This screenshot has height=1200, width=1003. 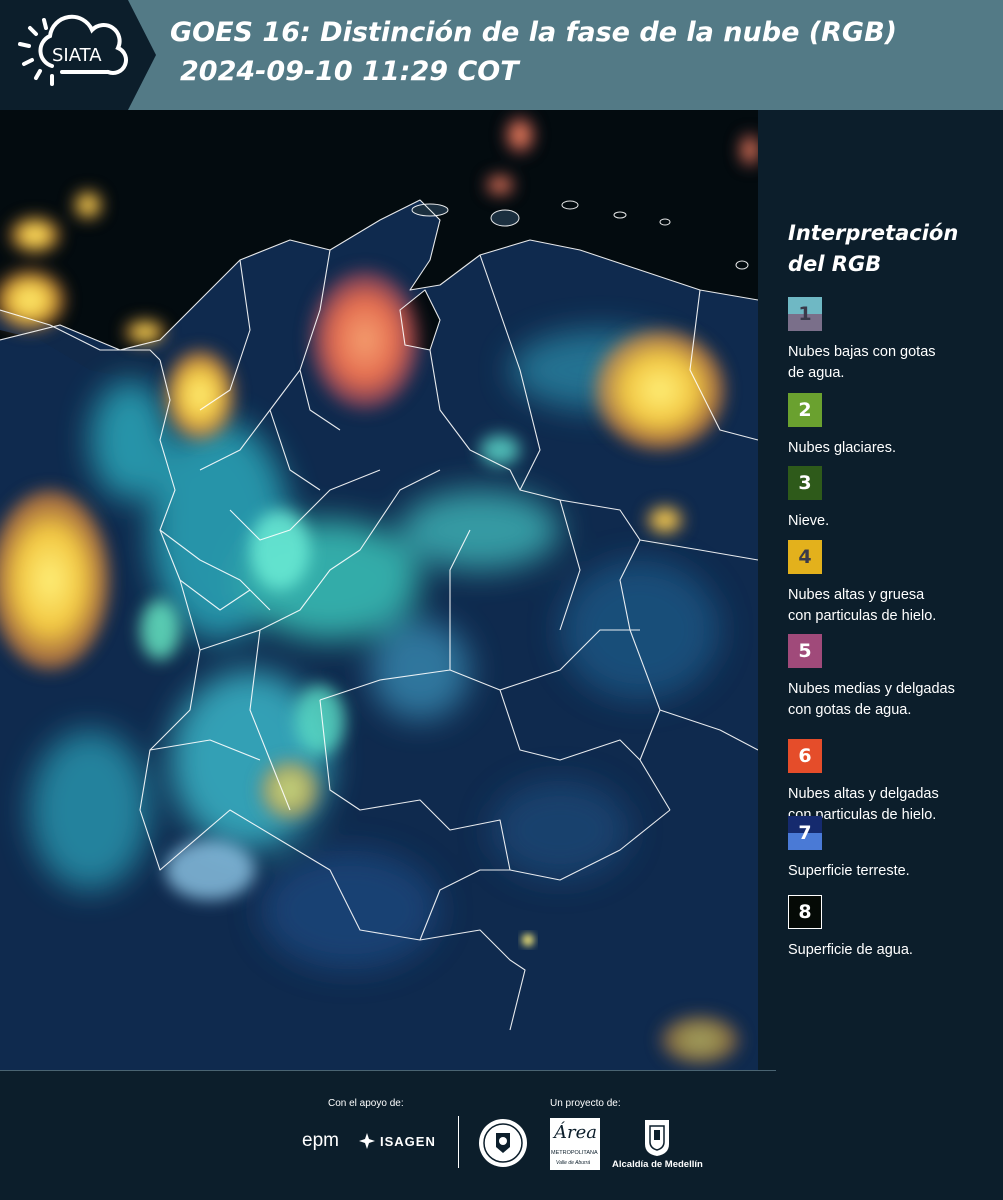 I want to click on amva-logo: Área METROPOLITANA Valle de Aburrá, so click(x=575, y=1144).